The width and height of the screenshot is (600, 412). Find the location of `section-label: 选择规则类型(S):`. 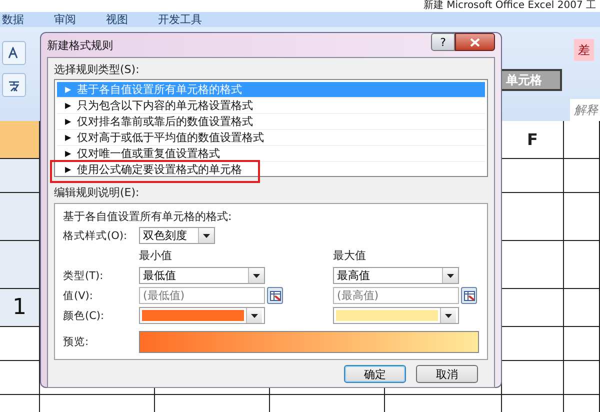

section-label: 选择规则类型(S): is located at coordinates (97, 69).